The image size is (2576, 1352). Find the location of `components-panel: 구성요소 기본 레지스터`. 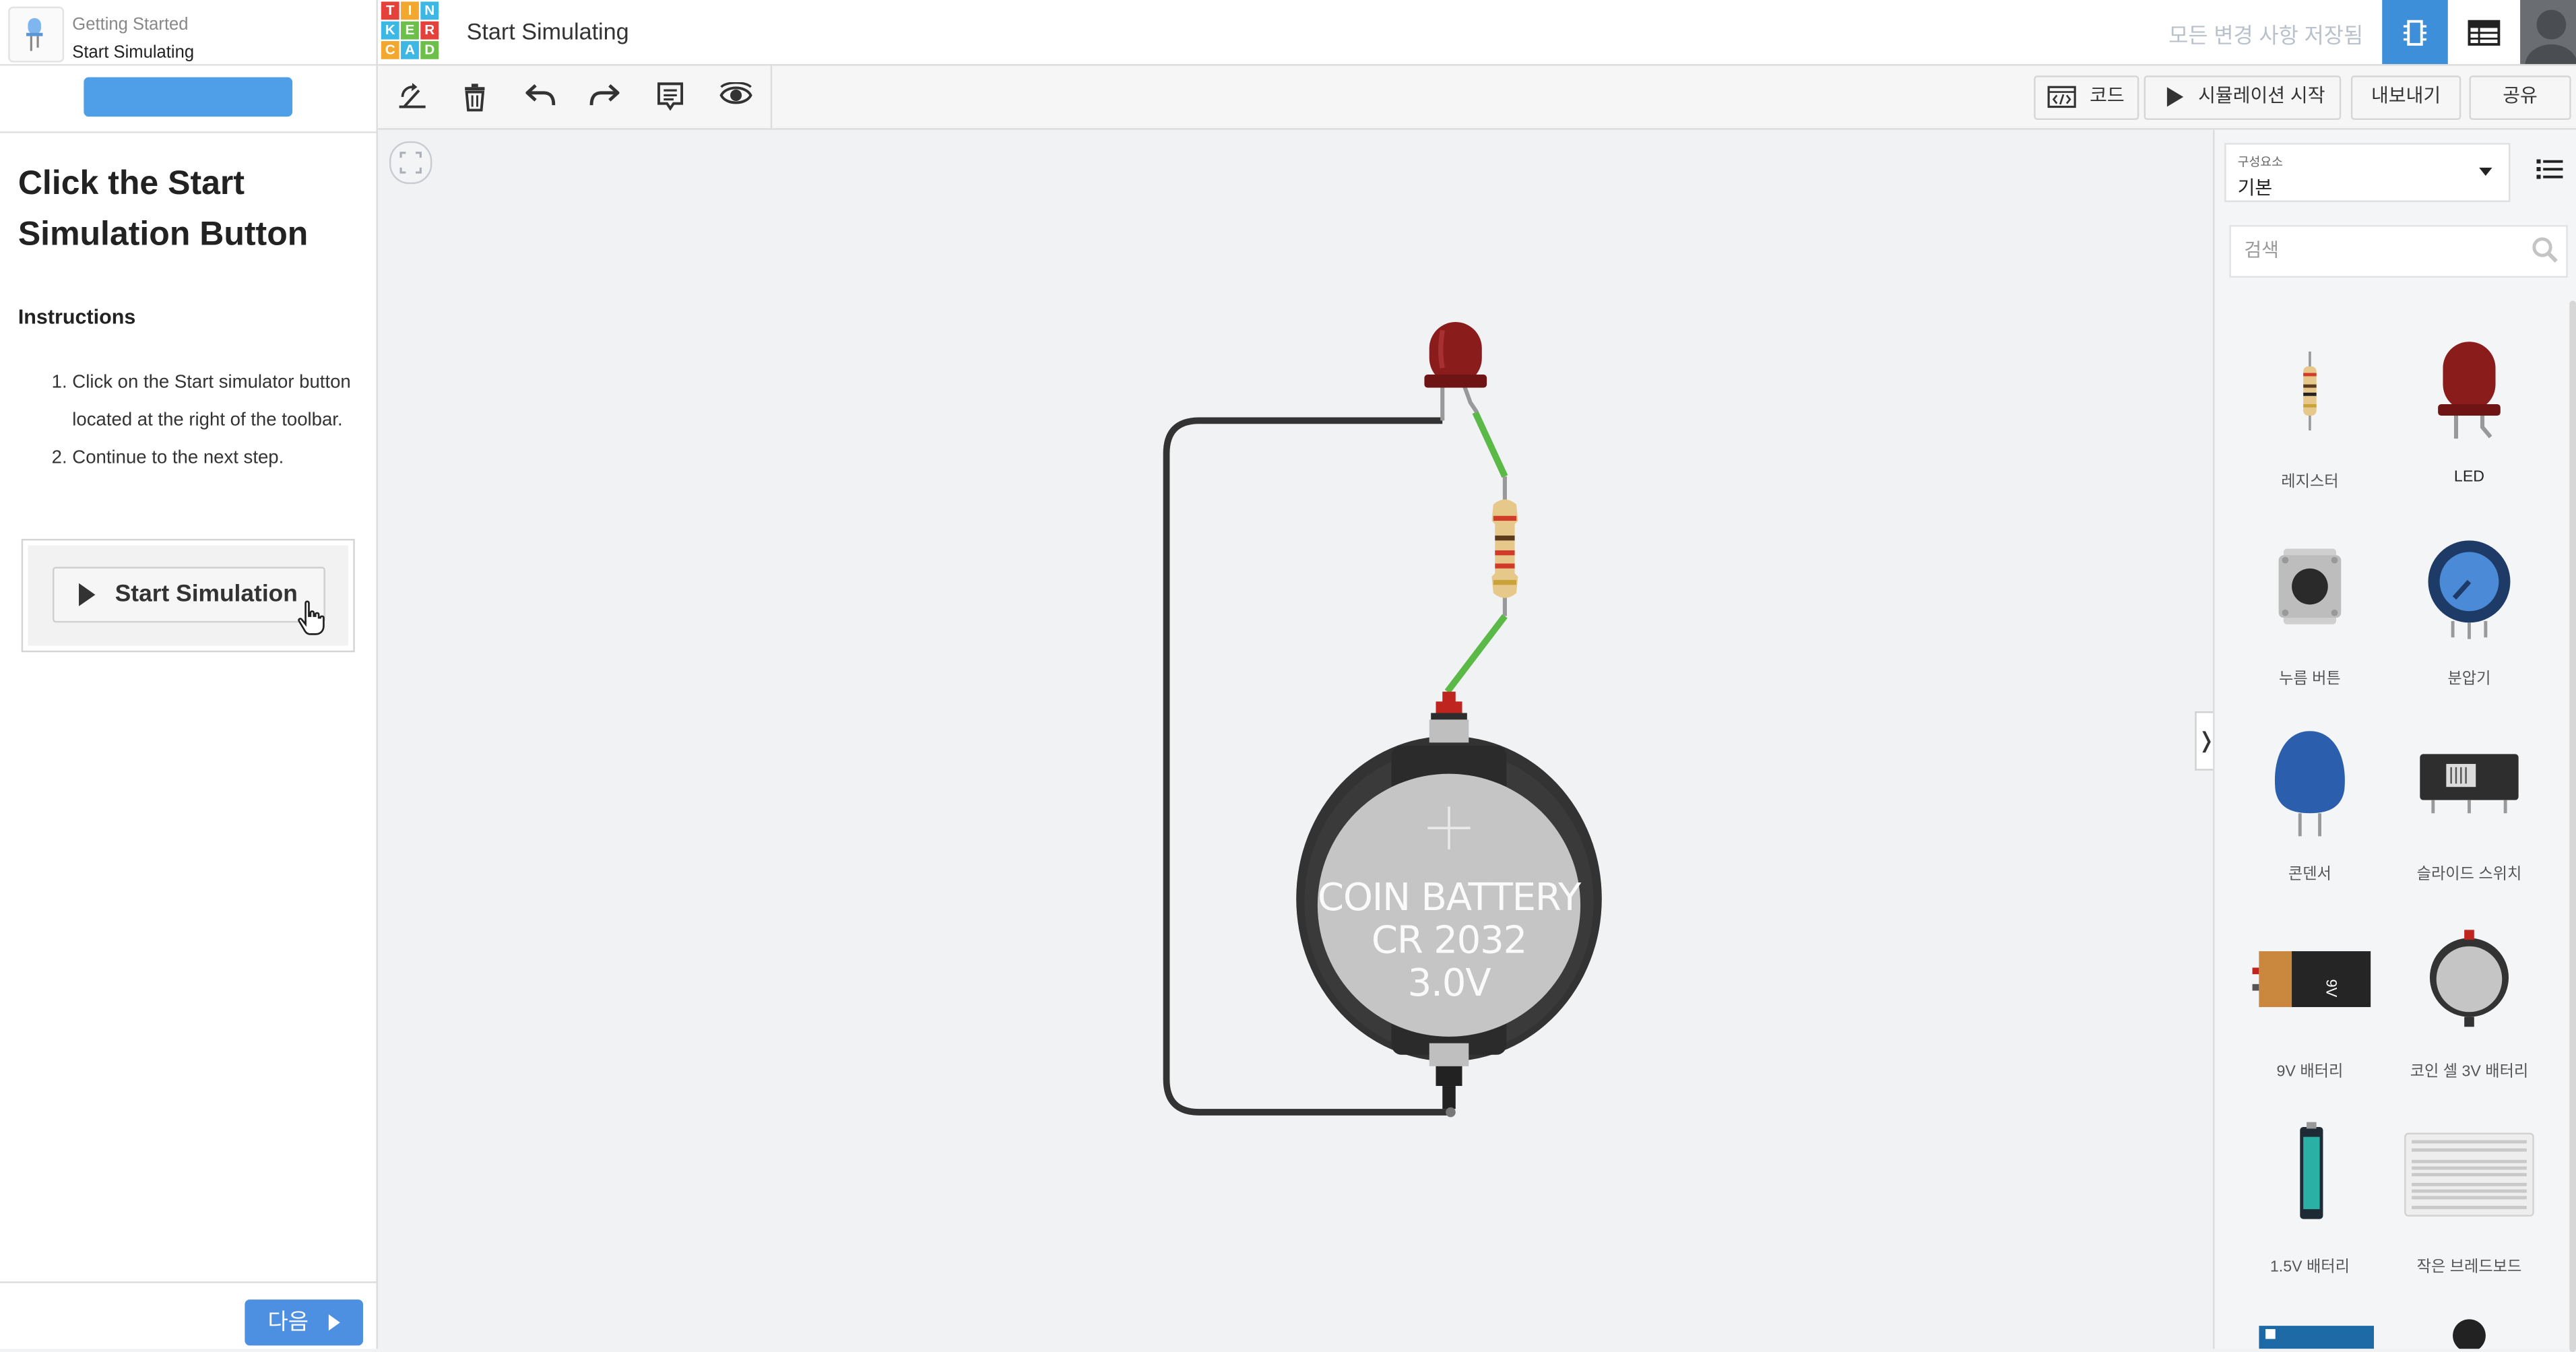

components-panel: 구성요소 기본 레지스터 is located at coordinates (2395, 740).